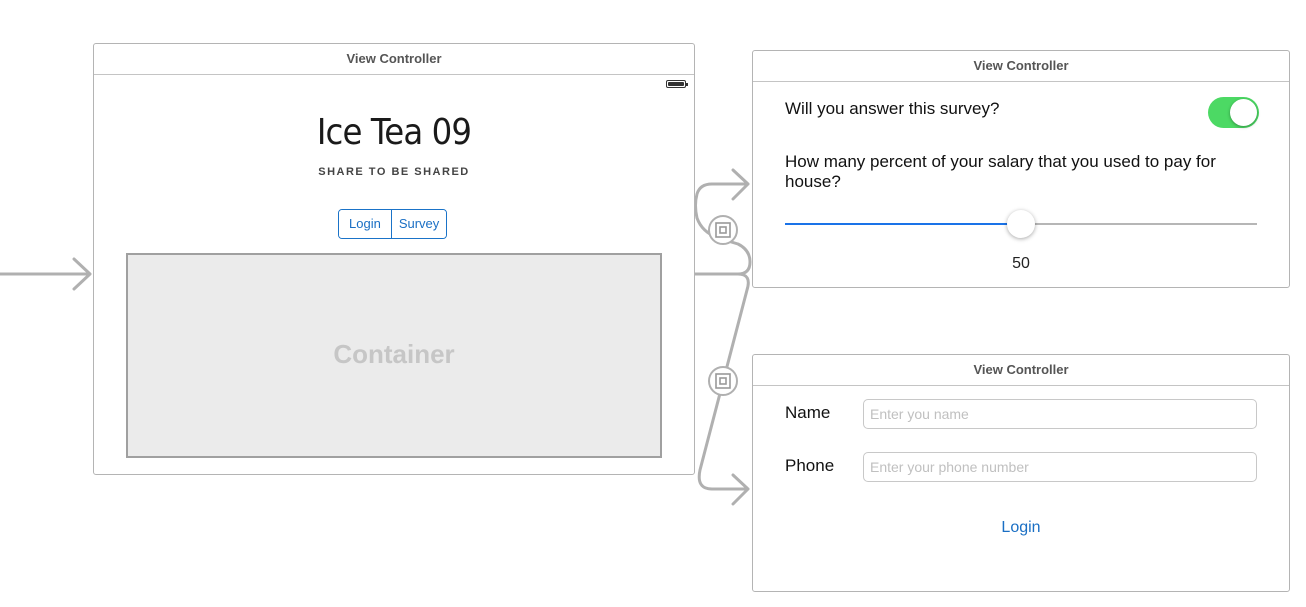 The height and width of the screenshot is (607, 1306). What do you see at coordinates (892, 108) in the screenshot?
I see `survey-question-label: Will you answer this survey?` at bounding box center [892, 108].